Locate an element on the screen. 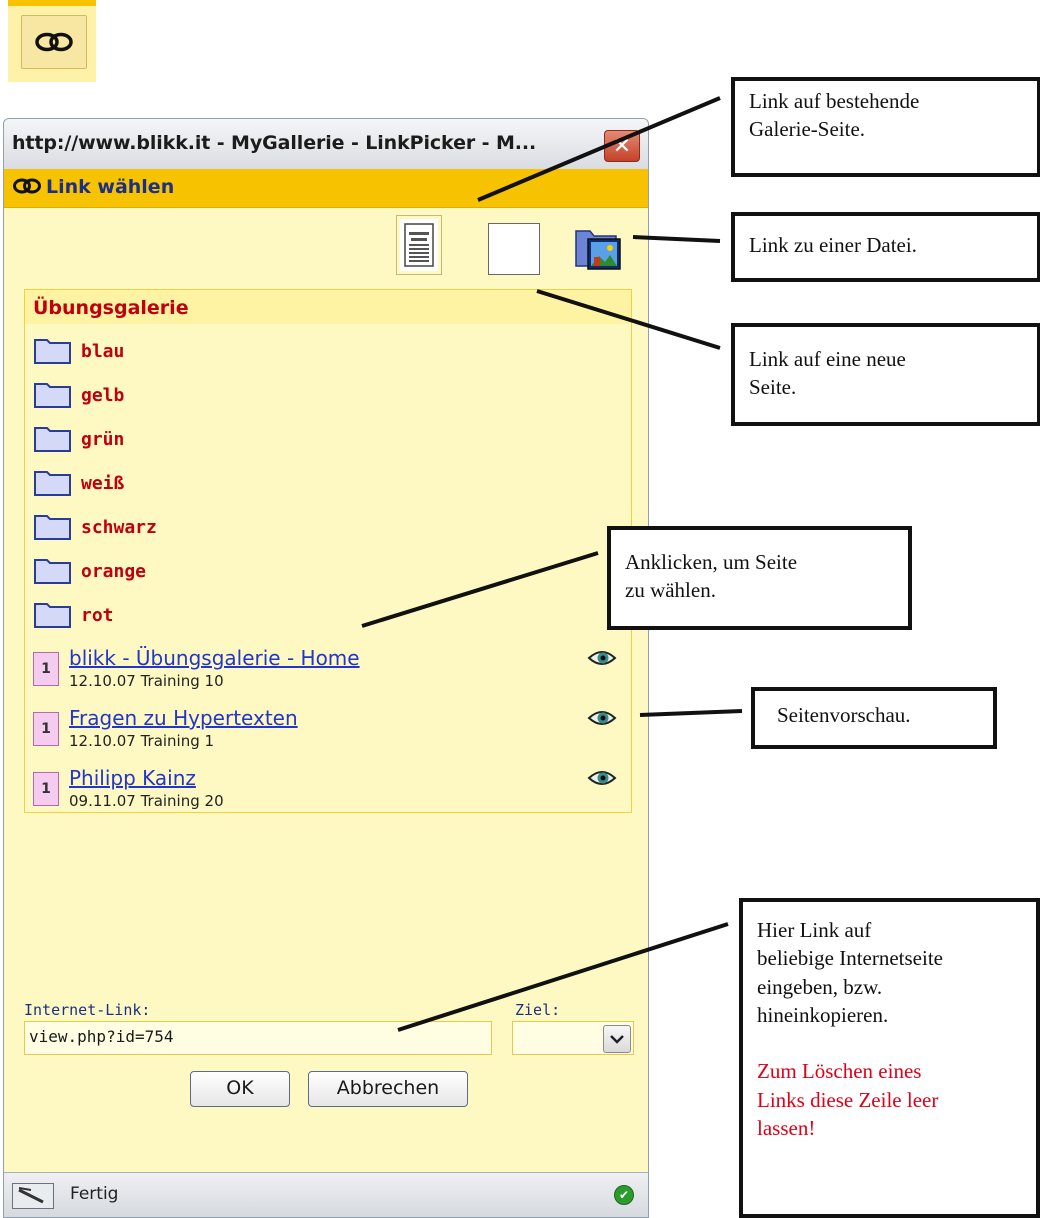 This screenshot has height=1218, width=1040. file-folder-icon is located at coordinates (598, 250).